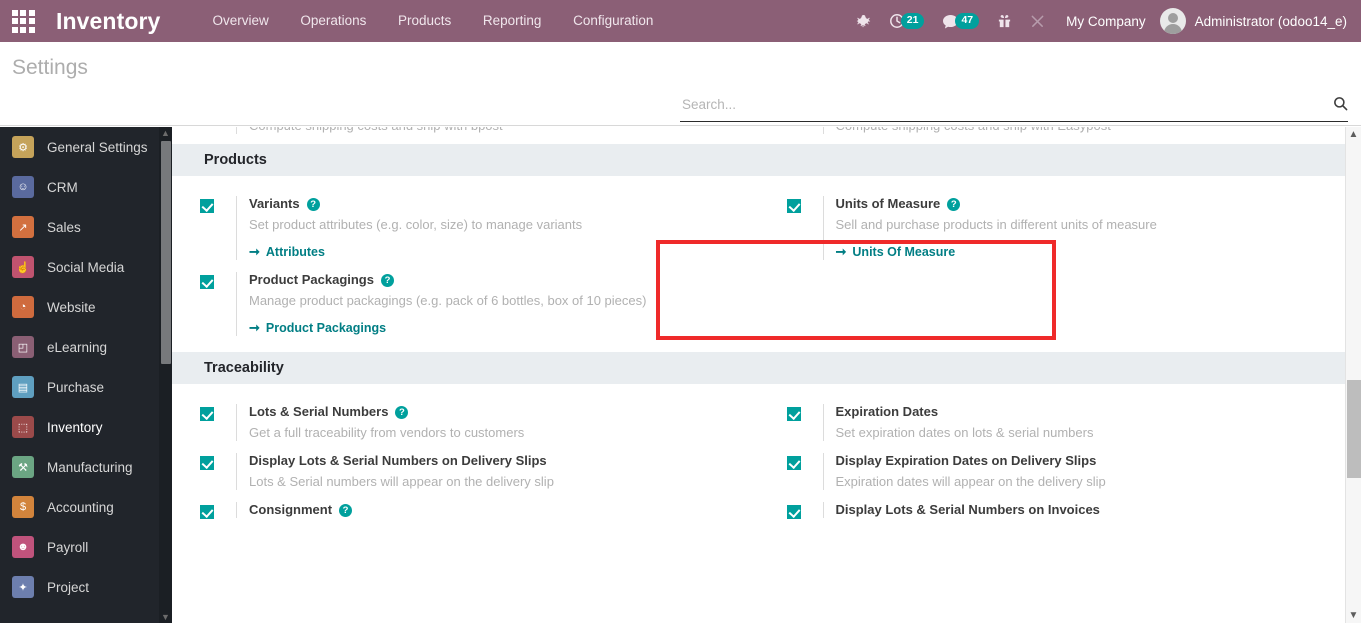  What do you see at coordinates (23, 21) in the screenshot?
I see `apps-grid-icon` at bounding box center [23, 21].